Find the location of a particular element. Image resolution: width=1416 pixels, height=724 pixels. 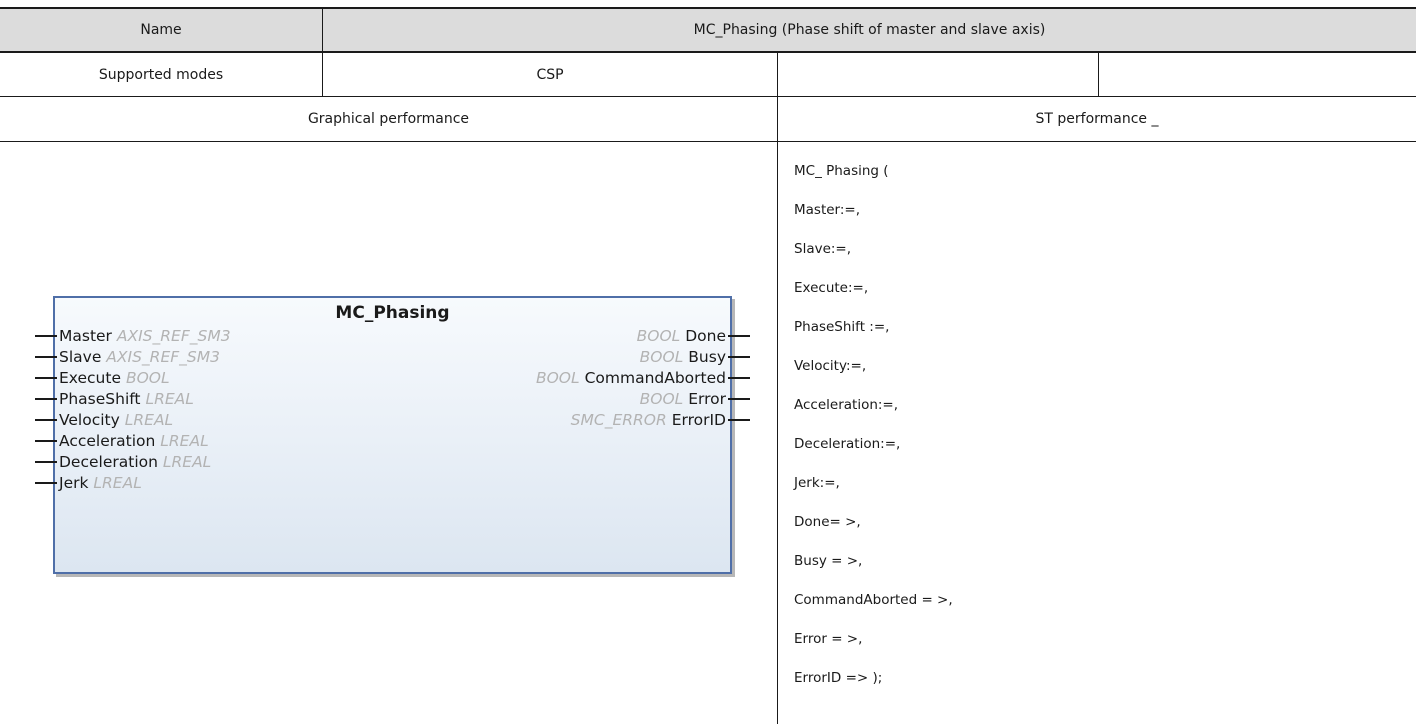

st-code-line: Velocity:=, is located at coordinates (830, 366).